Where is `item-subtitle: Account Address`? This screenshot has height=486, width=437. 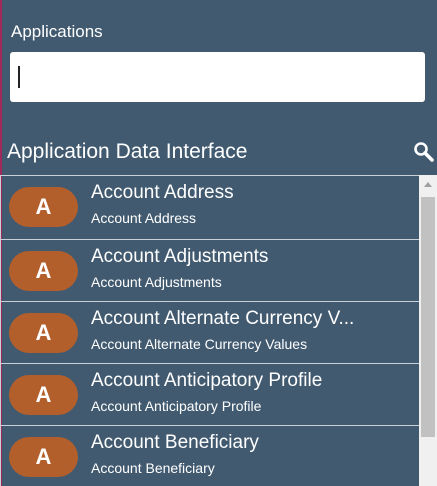
item-subtitle: Account Address is located at coordinates (144, 218).